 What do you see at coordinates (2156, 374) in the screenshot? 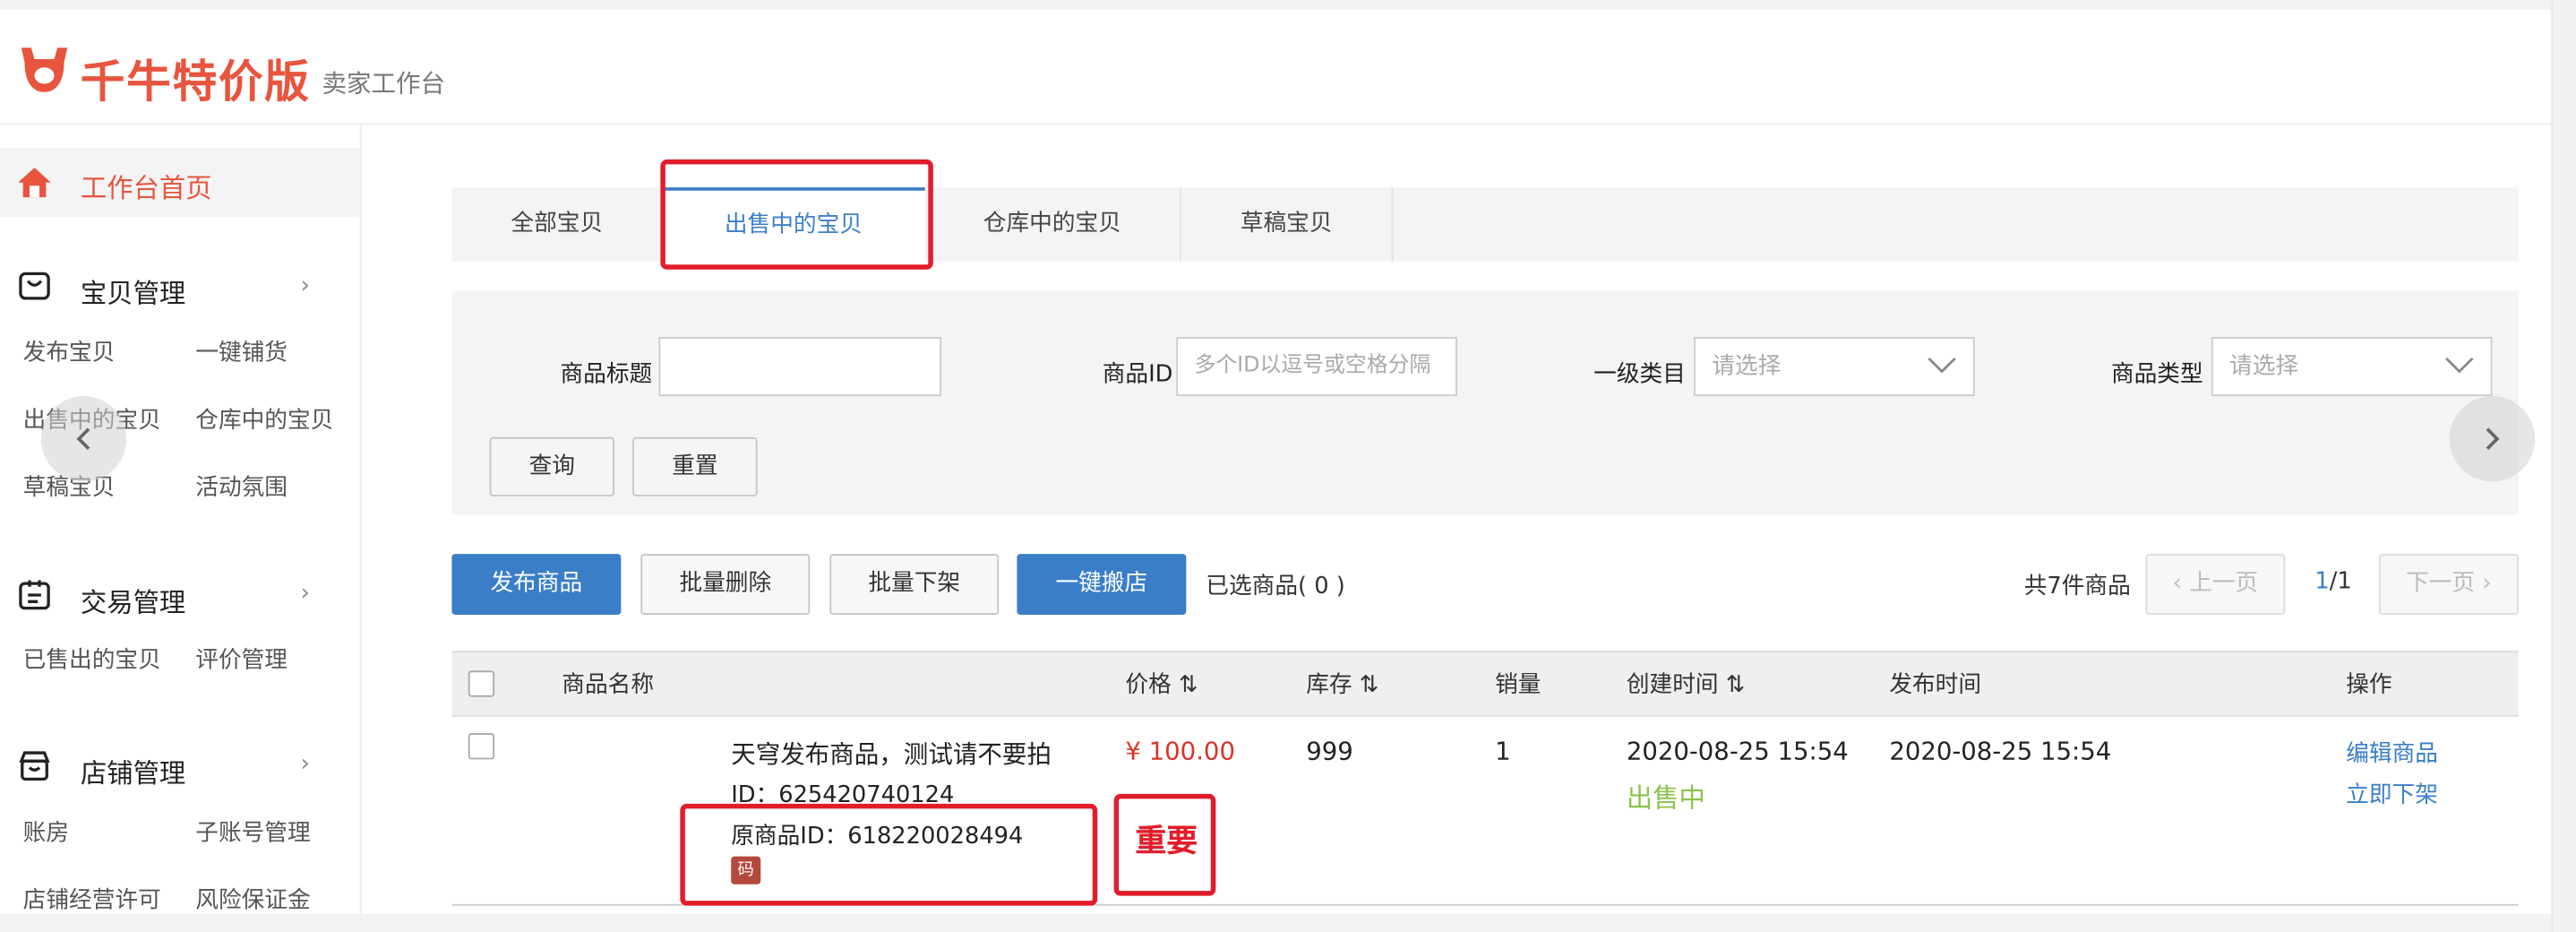
I see `type-filter-label: 商品类型` at bounding box center [2156, 374].